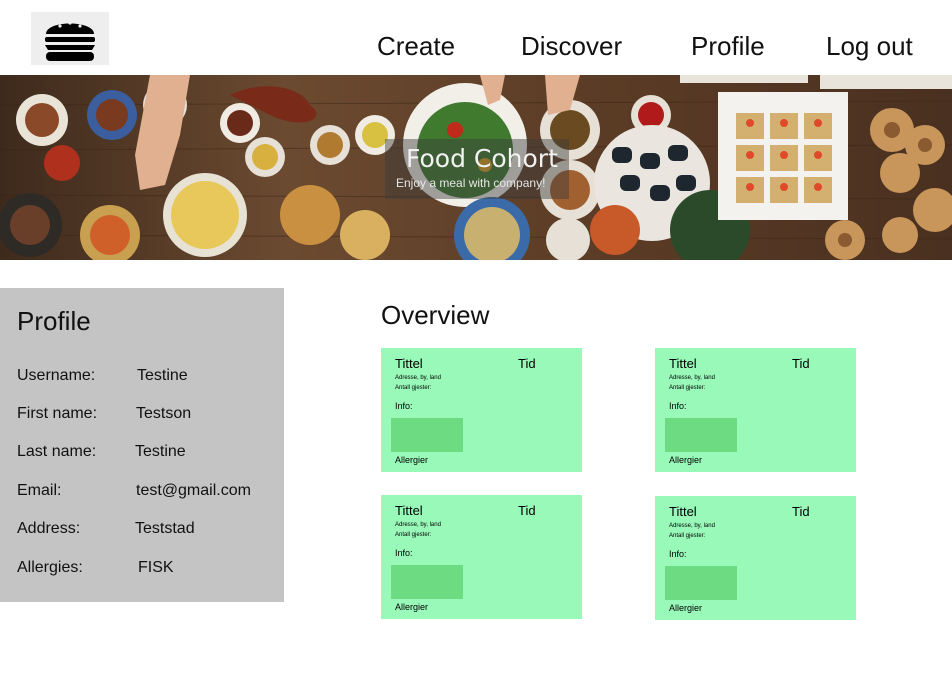  Describe the element at coordinates (54, 321) in the screenshot. I see `profile-title: Profile` at that location.